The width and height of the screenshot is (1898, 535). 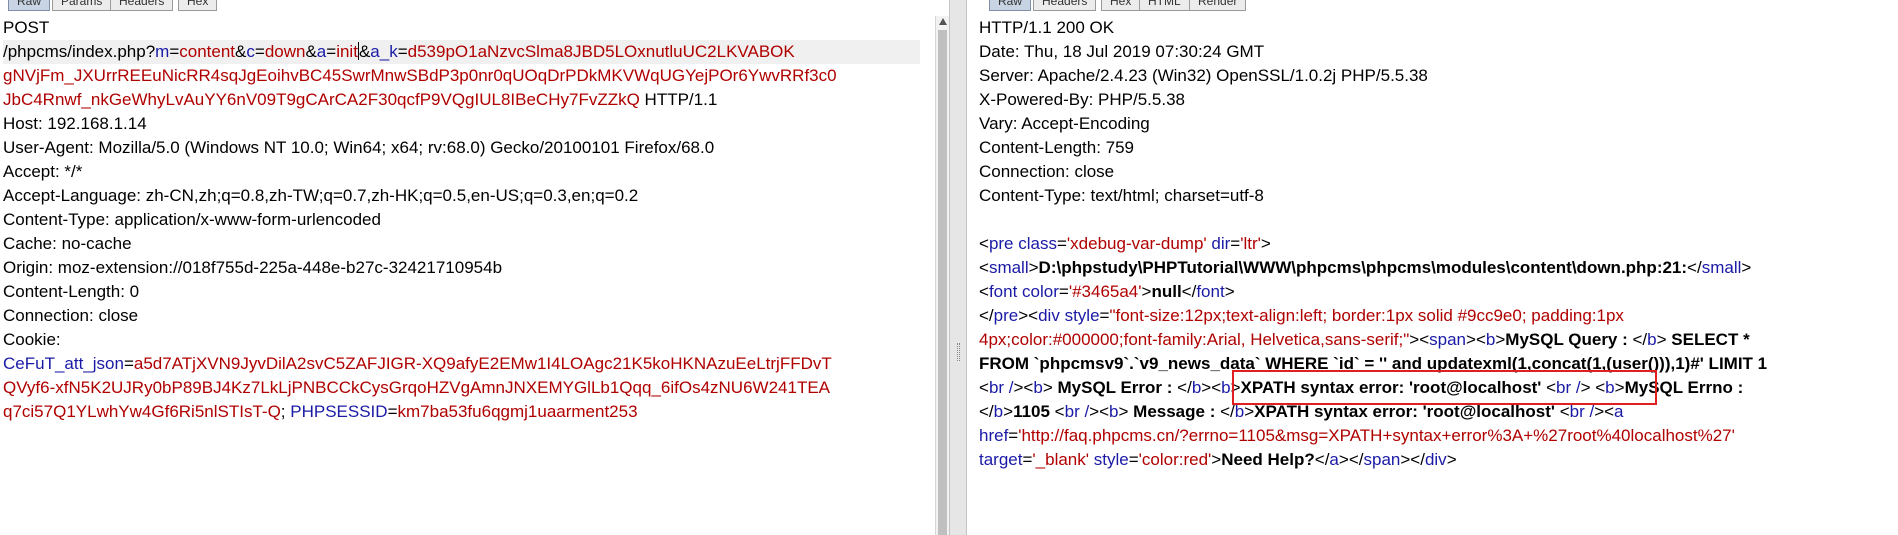 I want to click on param-value: d539pO1aNzvcSlma8JBD5LOxnutluUC2LKVABOK, so click(x=601, y=51).